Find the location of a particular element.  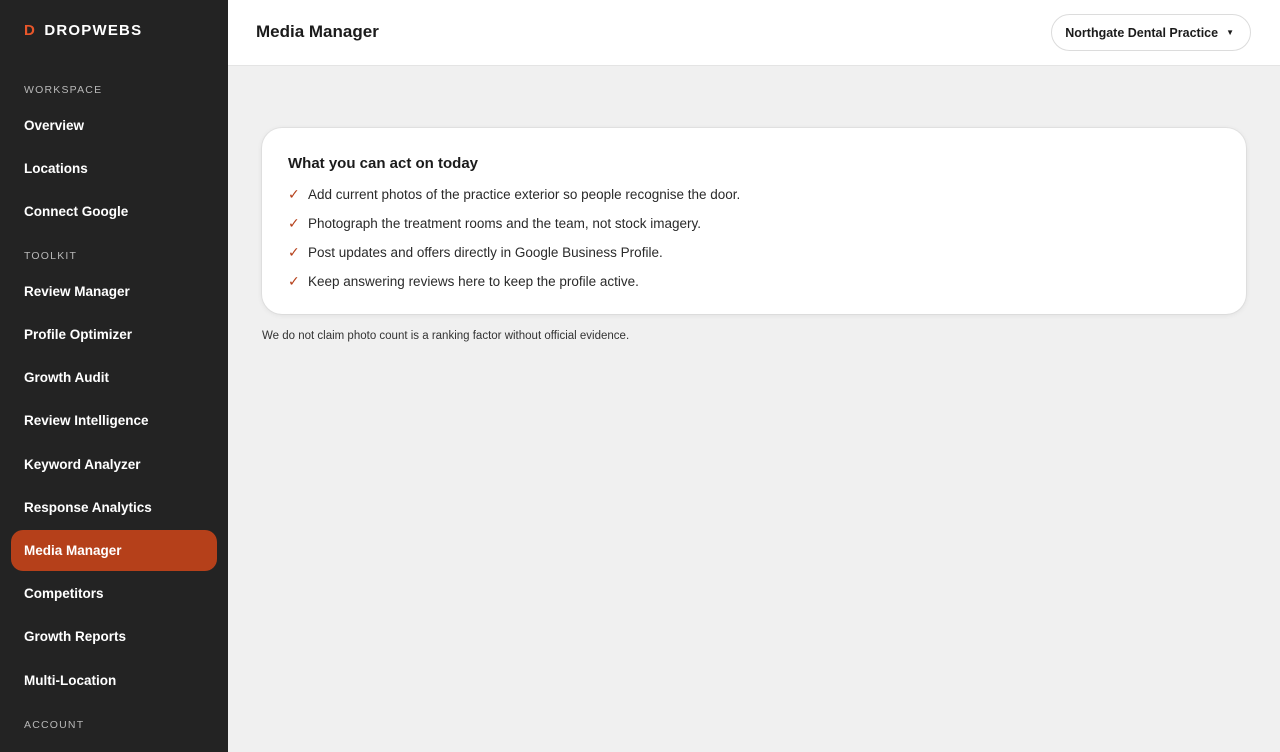

section-label-account: ACCOUNT is located at coordinates (54, 725).